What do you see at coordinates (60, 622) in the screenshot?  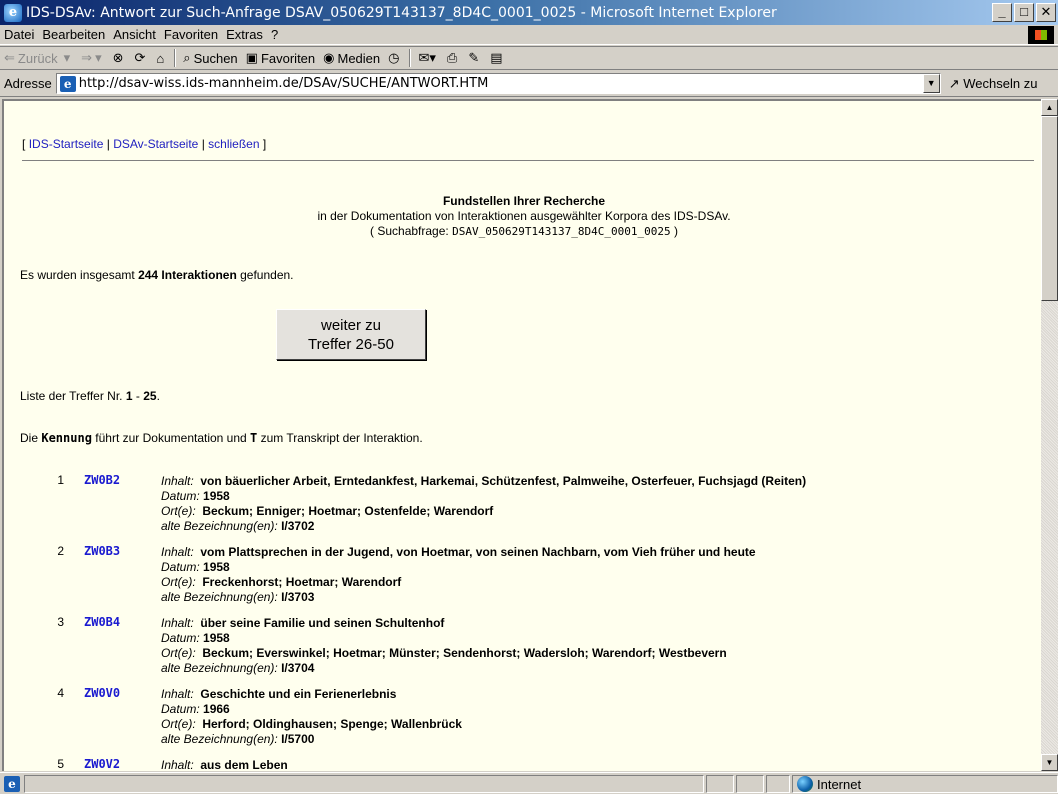 I see `result-number: 3` at bounding box center [60, 622].